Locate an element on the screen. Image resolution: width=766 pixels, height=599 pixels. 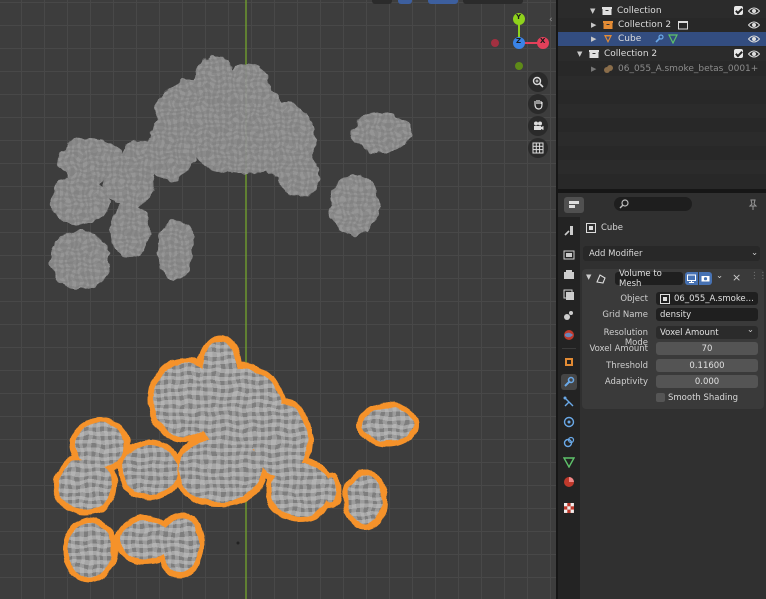
search-input is located at coordinates (653, 204).